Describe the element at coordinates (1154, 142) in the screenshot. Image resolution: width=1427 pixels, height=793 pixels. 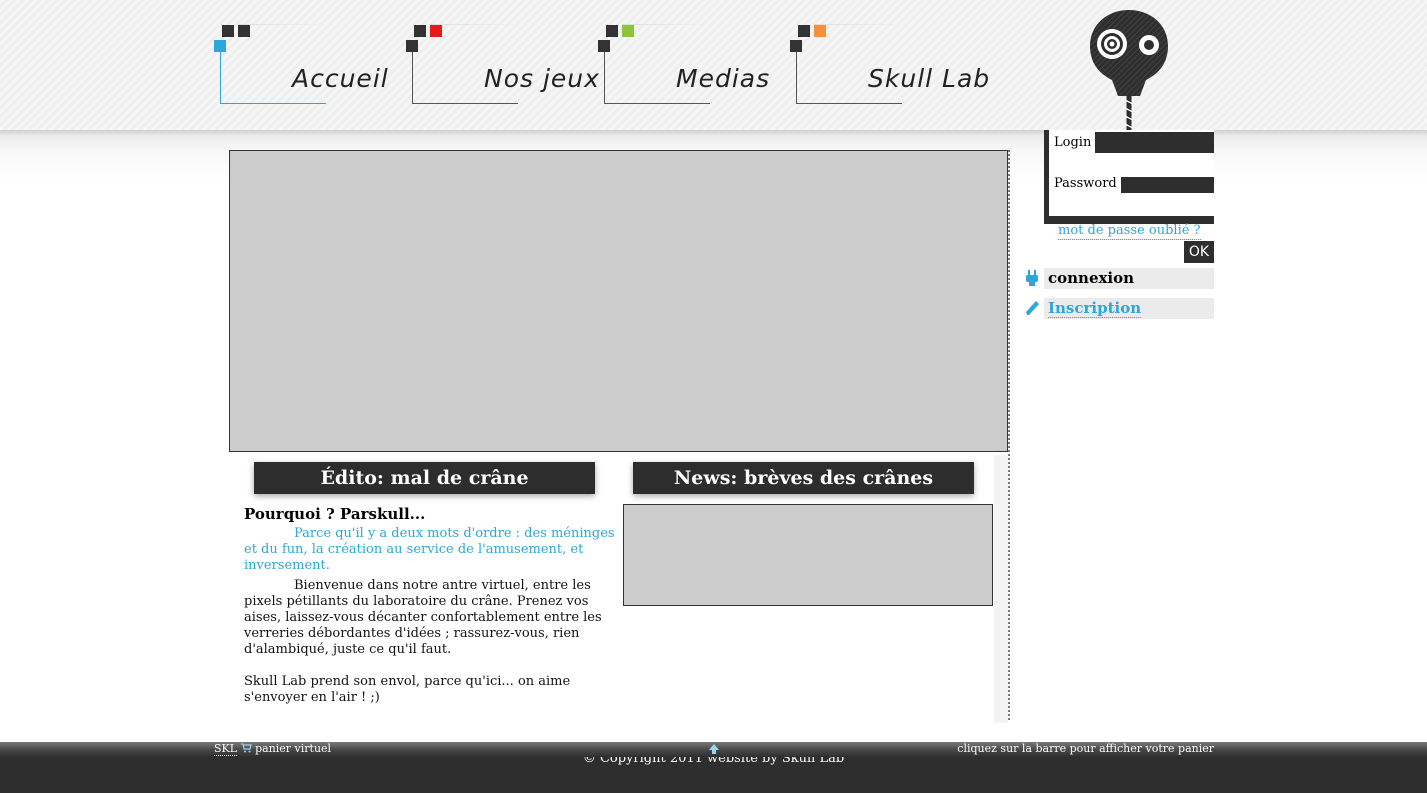
I see `login-input` at that location.